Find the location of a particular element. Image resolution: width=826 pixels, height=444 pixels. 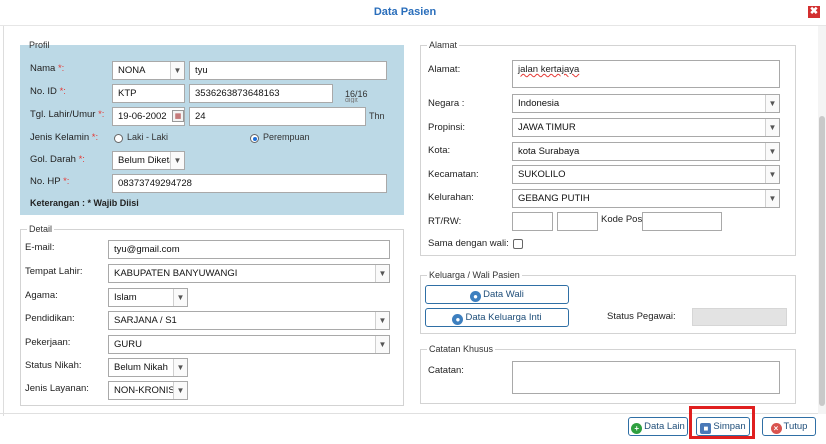

goldar-label: Gol. Darah *: is located at coordinates (57, 159).